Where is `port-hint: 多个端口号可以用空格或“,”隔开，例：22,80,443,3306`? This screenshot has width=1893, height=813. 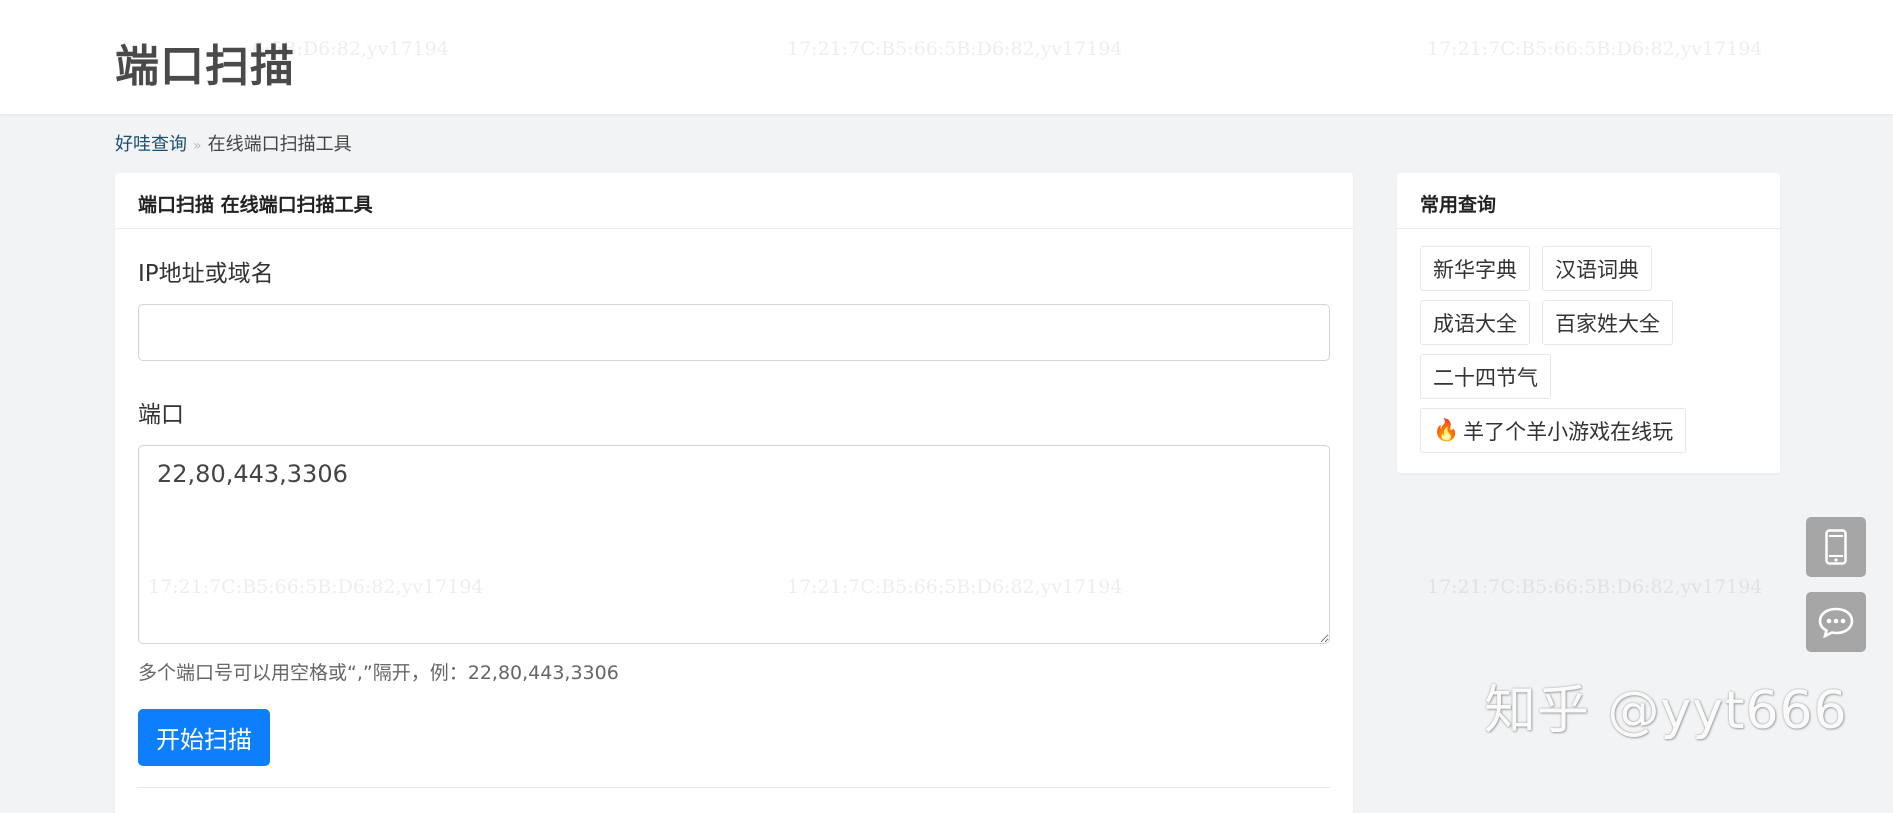 port-hint: 多个端口号可以用空格或“,”隔开，例：22,80,443,3306 is located at coordinates (378, 673).